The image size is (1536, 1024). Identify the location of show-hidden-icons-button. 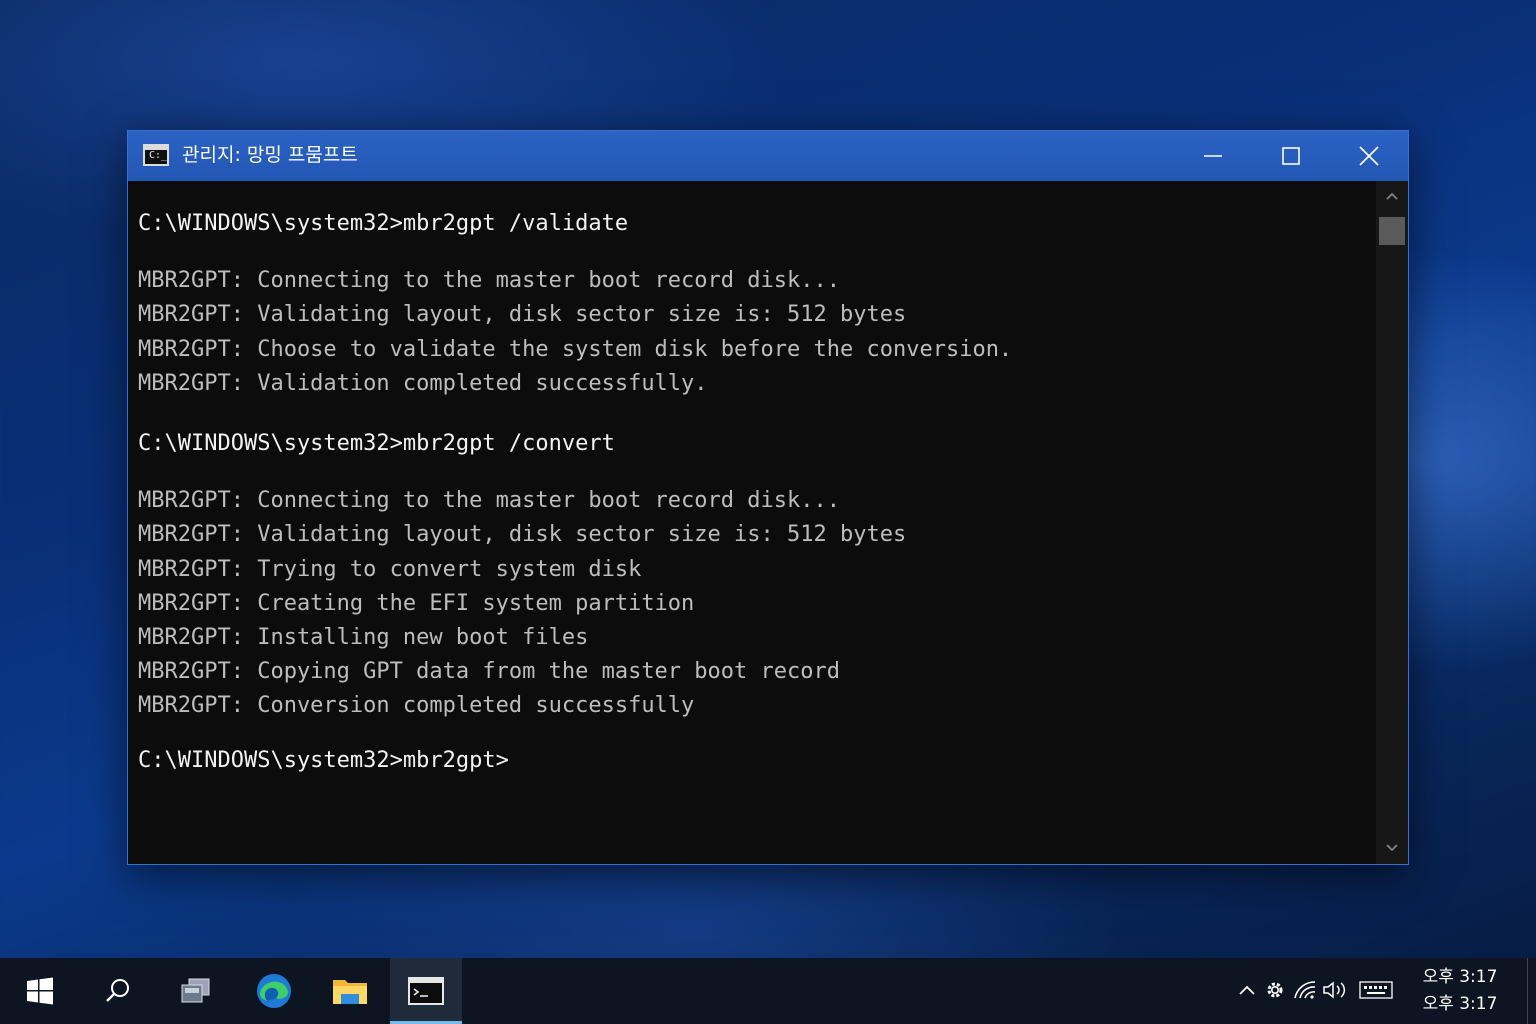
(1247, 990).